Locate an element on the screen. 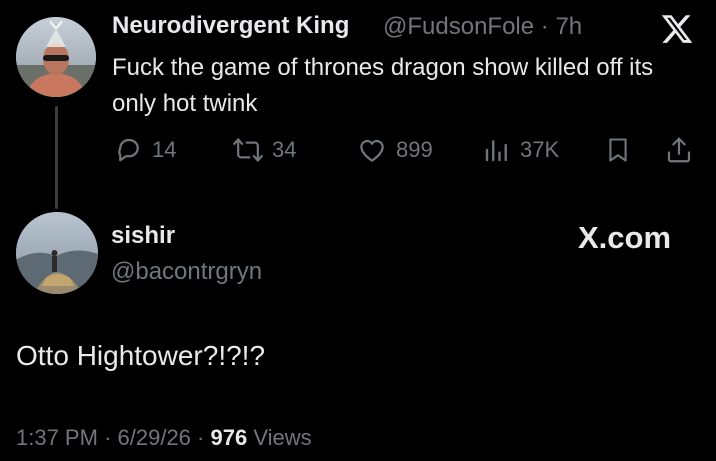  like-count: 899 is located at coordinates (414, 149).